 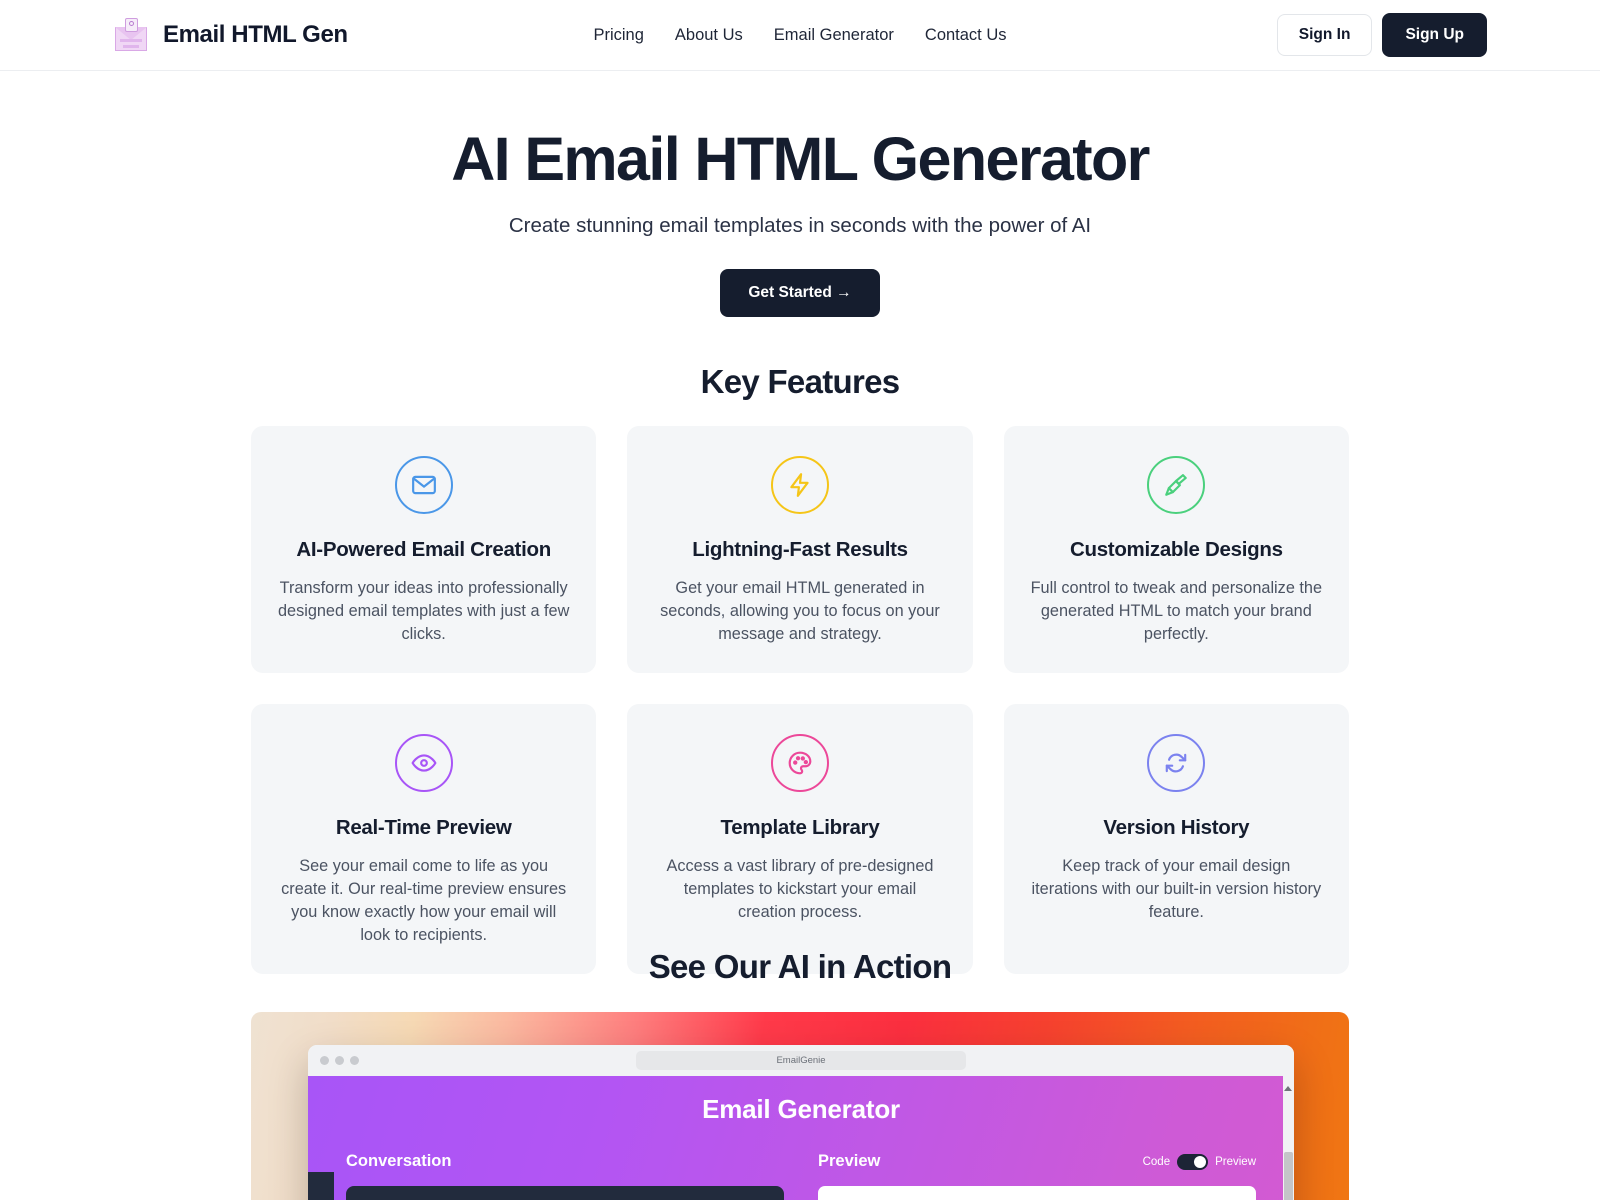 What do you see at coordinates (1235, 1161) in the screenshot?
I see `toggle-label-preview: Preview` at bounding box center [1235, 1161].